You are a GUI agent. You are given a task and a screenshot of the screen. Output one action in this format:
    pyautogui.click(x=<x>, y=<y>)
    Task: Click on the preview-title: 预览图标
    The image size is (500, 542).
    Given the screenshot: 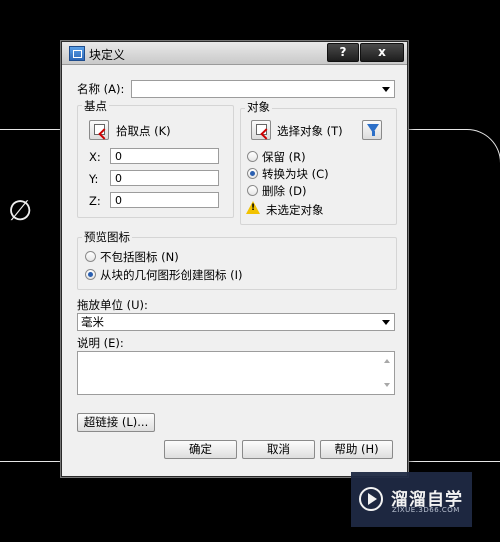 What is the action you would take?
    pyautogui.click(x=107, y=237)
    